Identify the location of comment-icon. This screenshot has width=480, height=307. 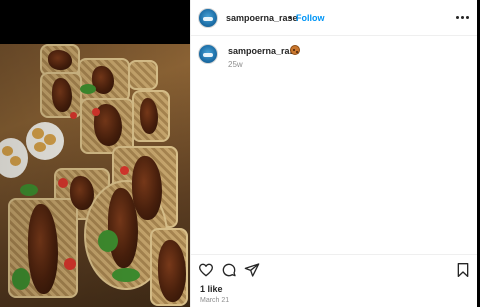
(229, 270).